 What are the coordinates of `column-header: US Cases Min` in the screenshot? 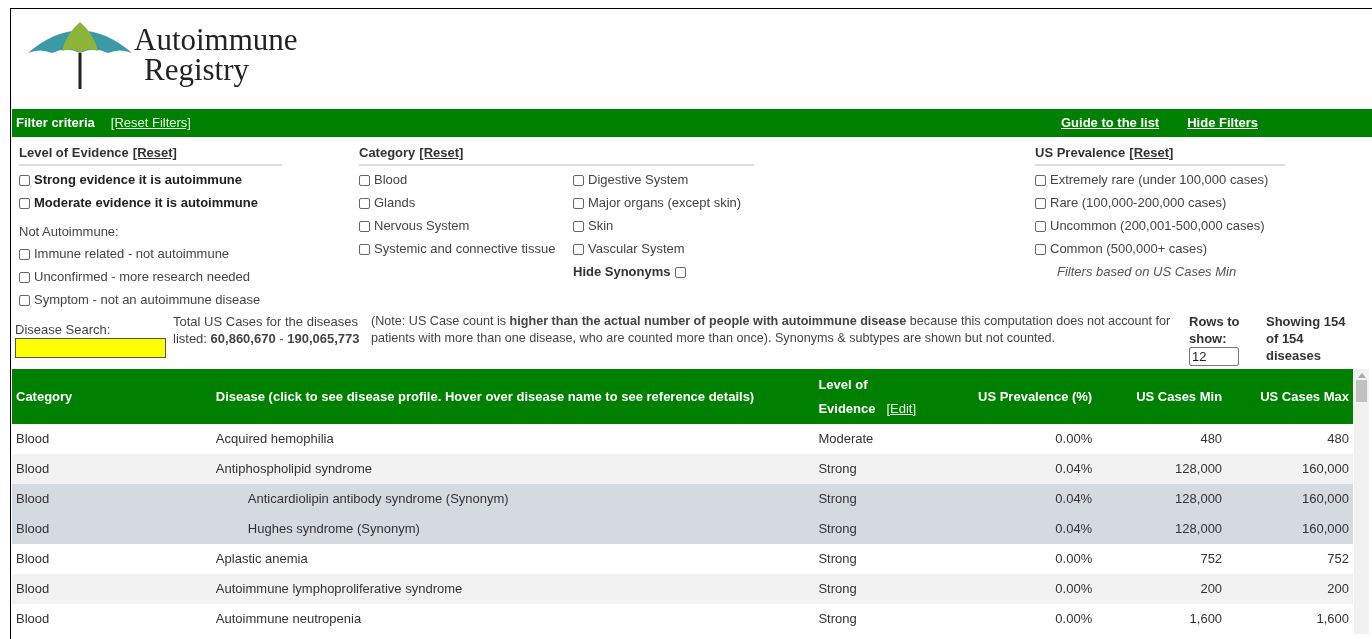 It's located at (1179, 396).